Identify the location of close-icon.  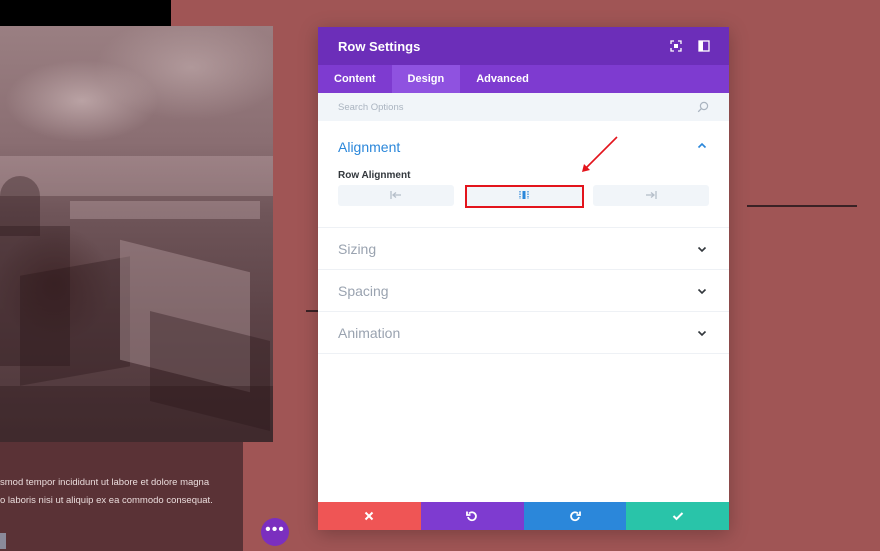
(369, 516).